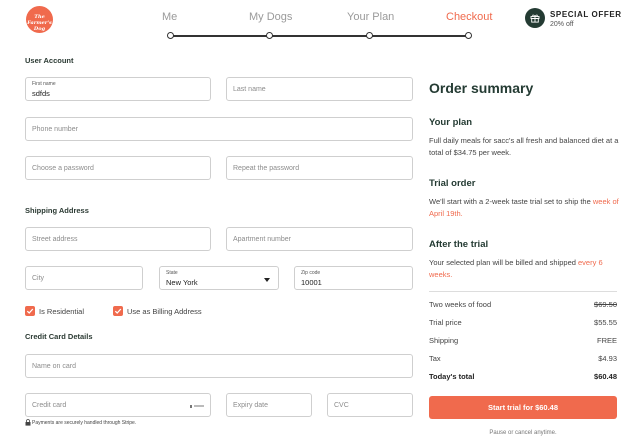 The height and width of the screenshot is (441, 640). Describe the element at coordinates (353, 278) in the screenshot. I see `zip-code-field: Zip code 10001` at that location.